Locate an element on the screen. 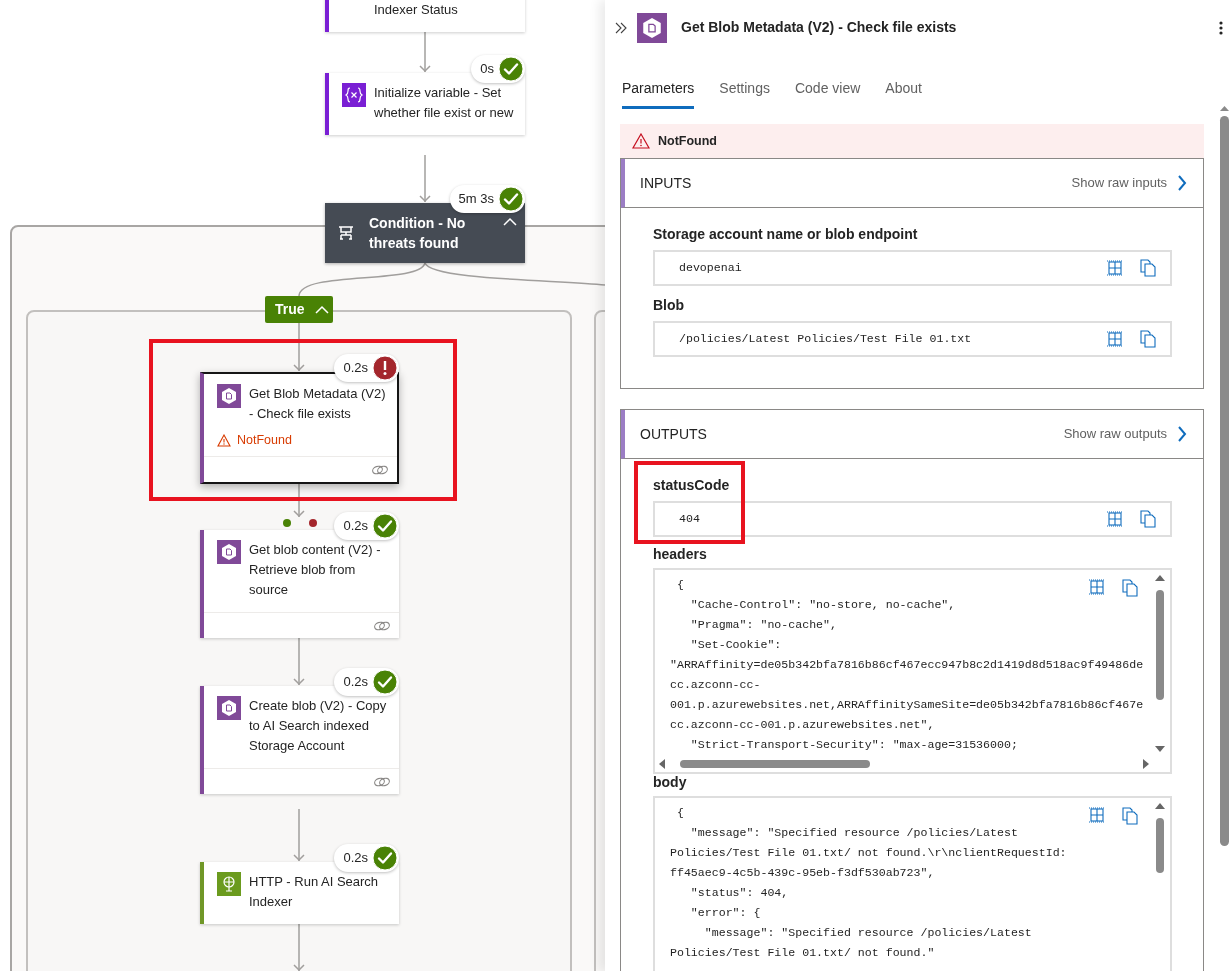 This screenshot has height=971, width=1231. card-title: HTTP - Run AI Search Indexer is located at coordinates (314, 892).